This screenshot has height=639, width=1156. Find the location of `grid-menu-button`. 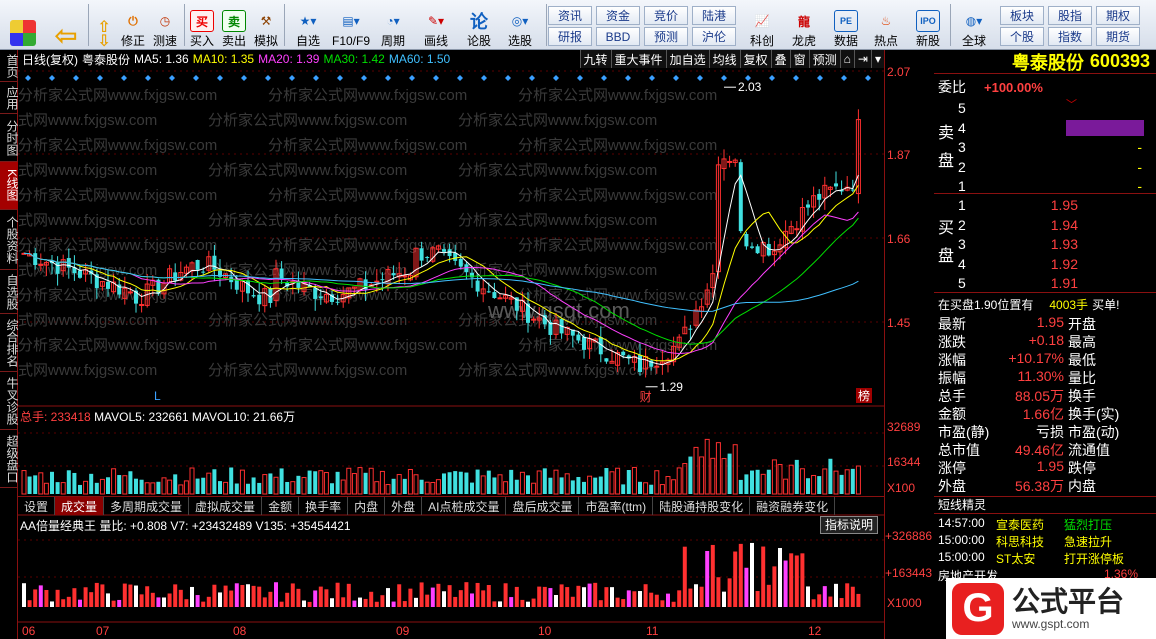

grid-menu-button is located at coordinates (23, 25).